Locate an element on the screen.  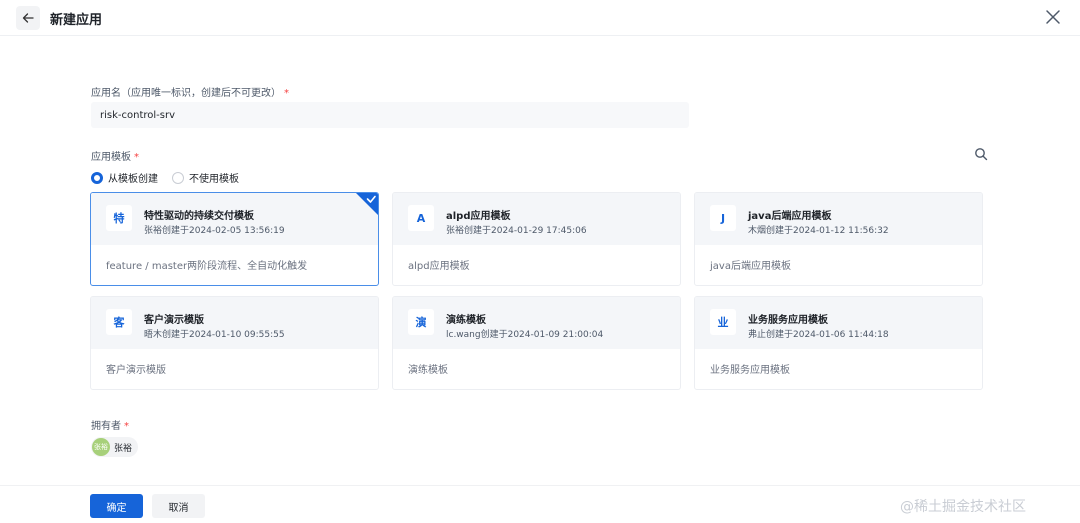
template-title: 演练模板 is located at coordinates (466, 320).